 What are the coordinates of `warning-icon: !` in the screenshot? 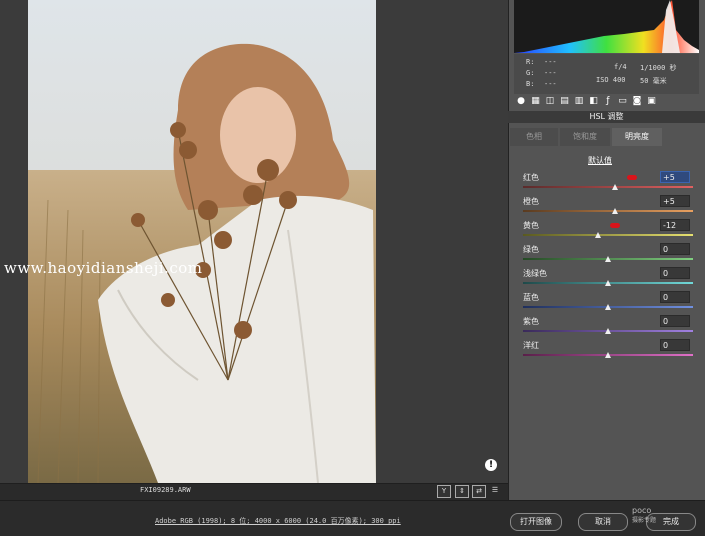 It's located at (491, 465).